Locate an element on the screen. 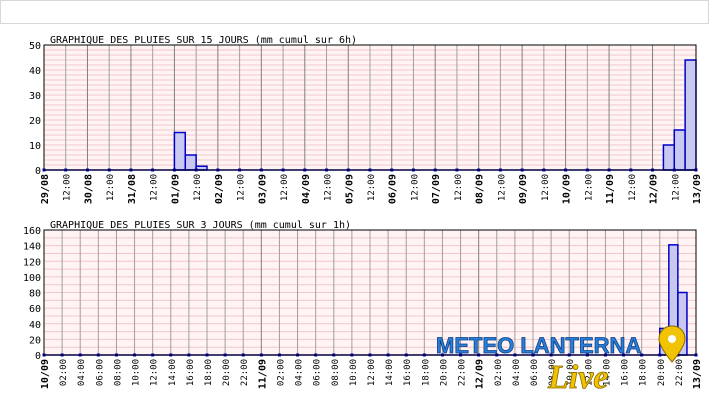  y-tick-label: 80 is located at coordinates (35, 294).